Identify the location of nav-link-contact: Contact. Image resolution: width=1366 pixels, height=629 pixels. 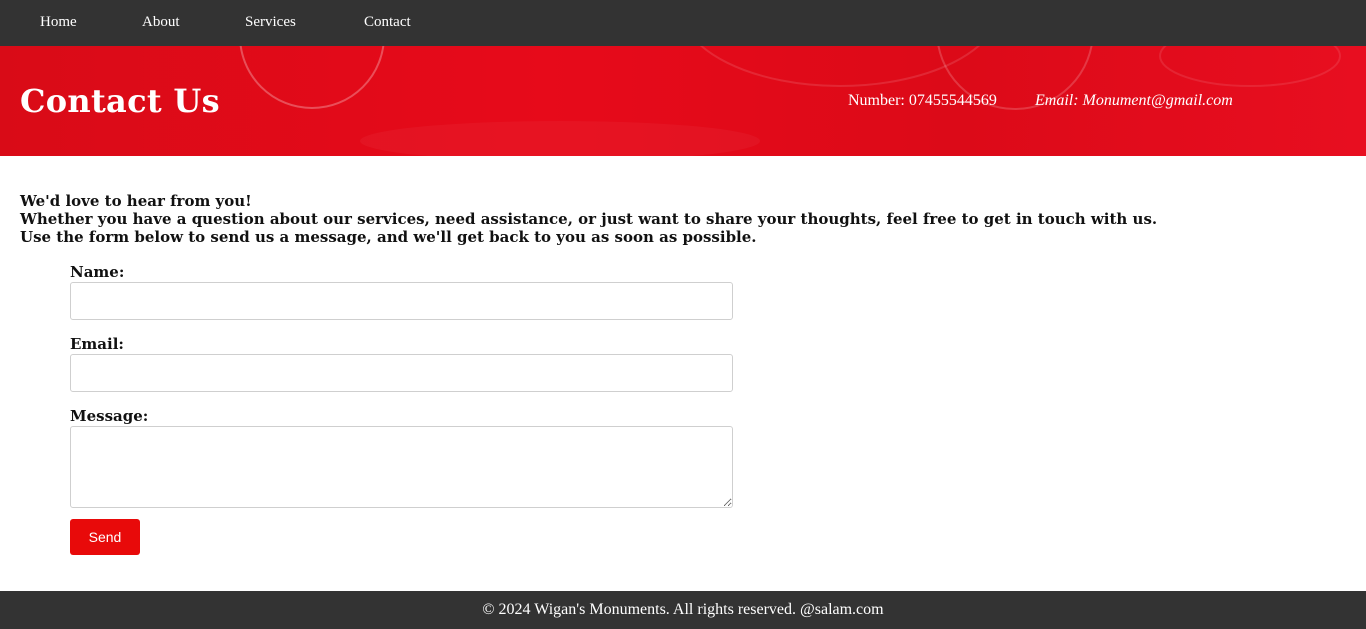
(387, 22).